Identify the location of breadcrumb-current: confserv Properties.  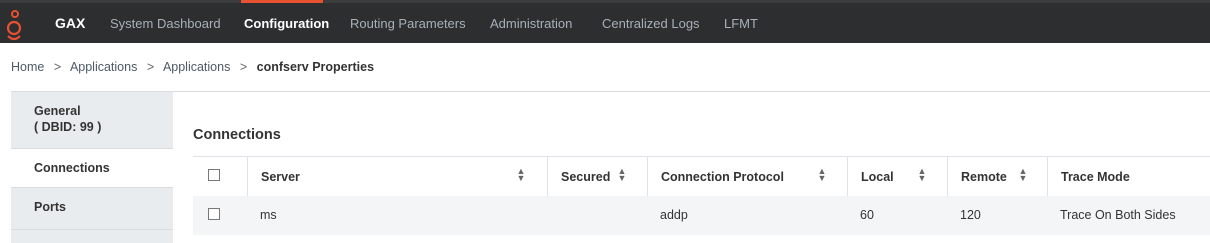
(315, 67).